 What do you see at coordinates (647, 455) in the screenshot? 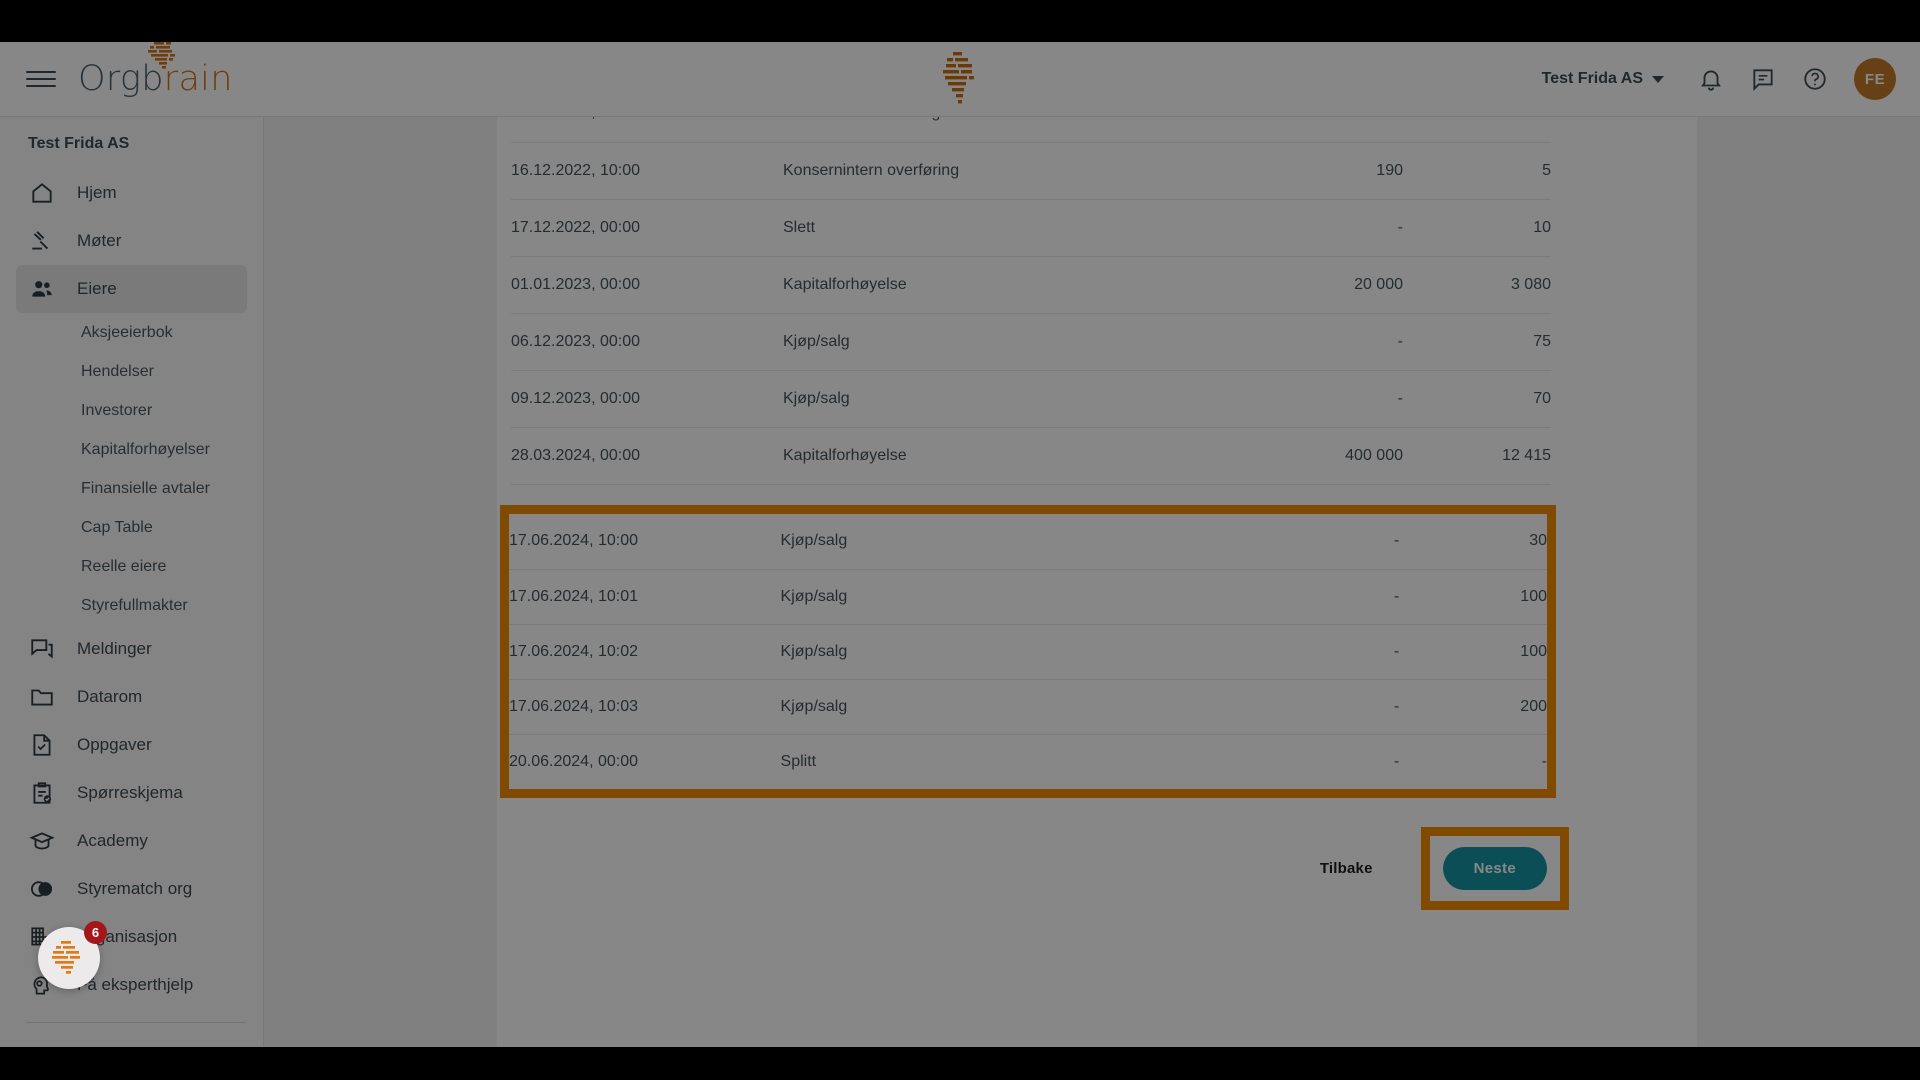
I see `cell-date: 28.03.2024, 00:00` at bounding box center [647, 455].